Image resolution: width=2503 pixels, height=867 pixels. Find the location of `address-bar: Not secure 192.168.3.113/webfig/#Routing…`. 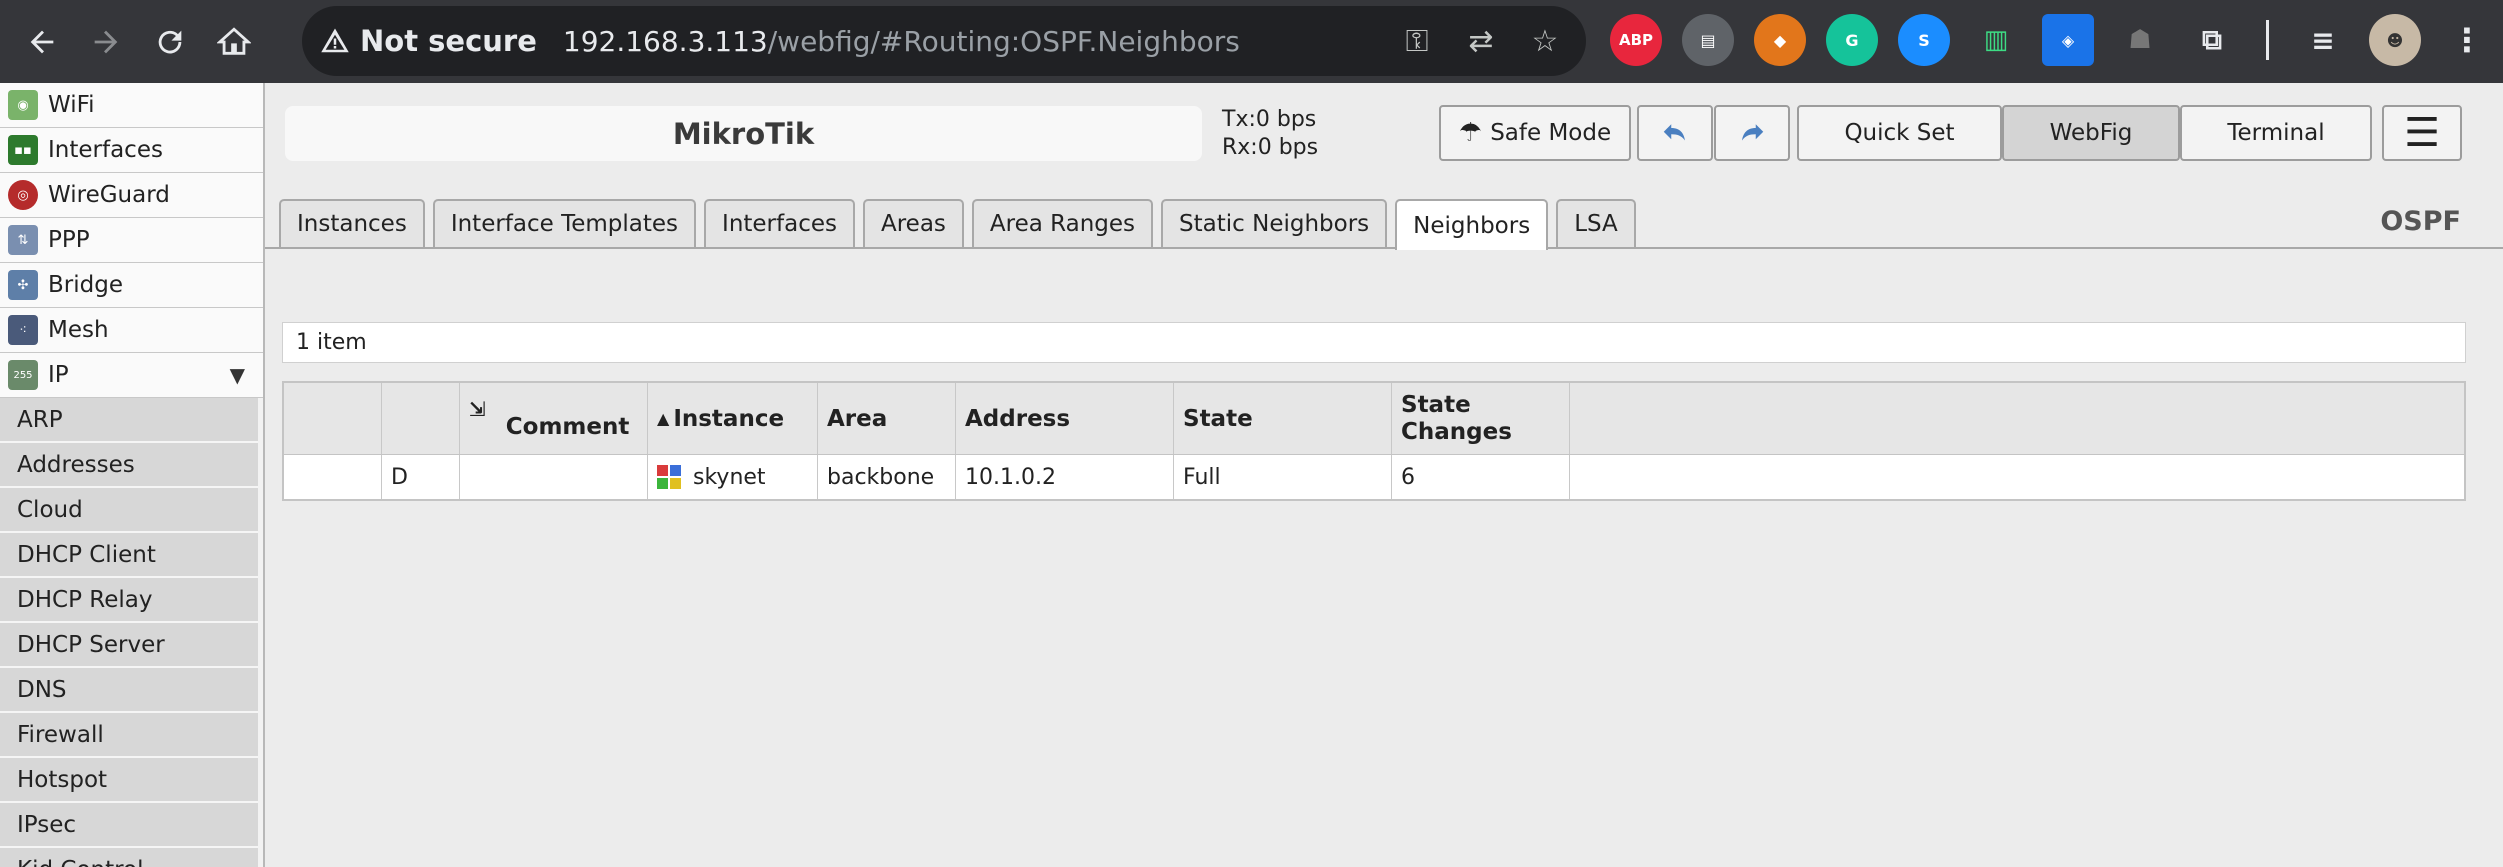

address-bar: Not secure 192.168.3.113/webfig/#Routing… is located at coordinates (944, 41).